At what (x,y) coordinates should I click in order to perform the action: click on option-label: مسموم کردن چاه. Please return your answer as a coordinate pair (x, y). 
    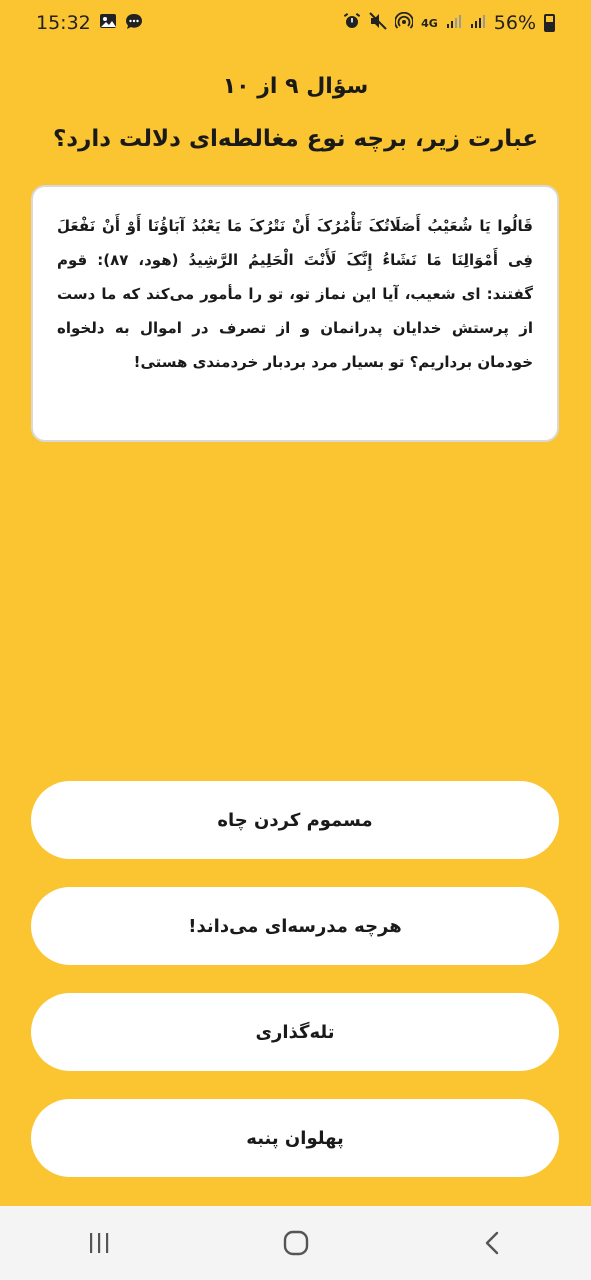
    Looking at the image, I should click on (295, 820).